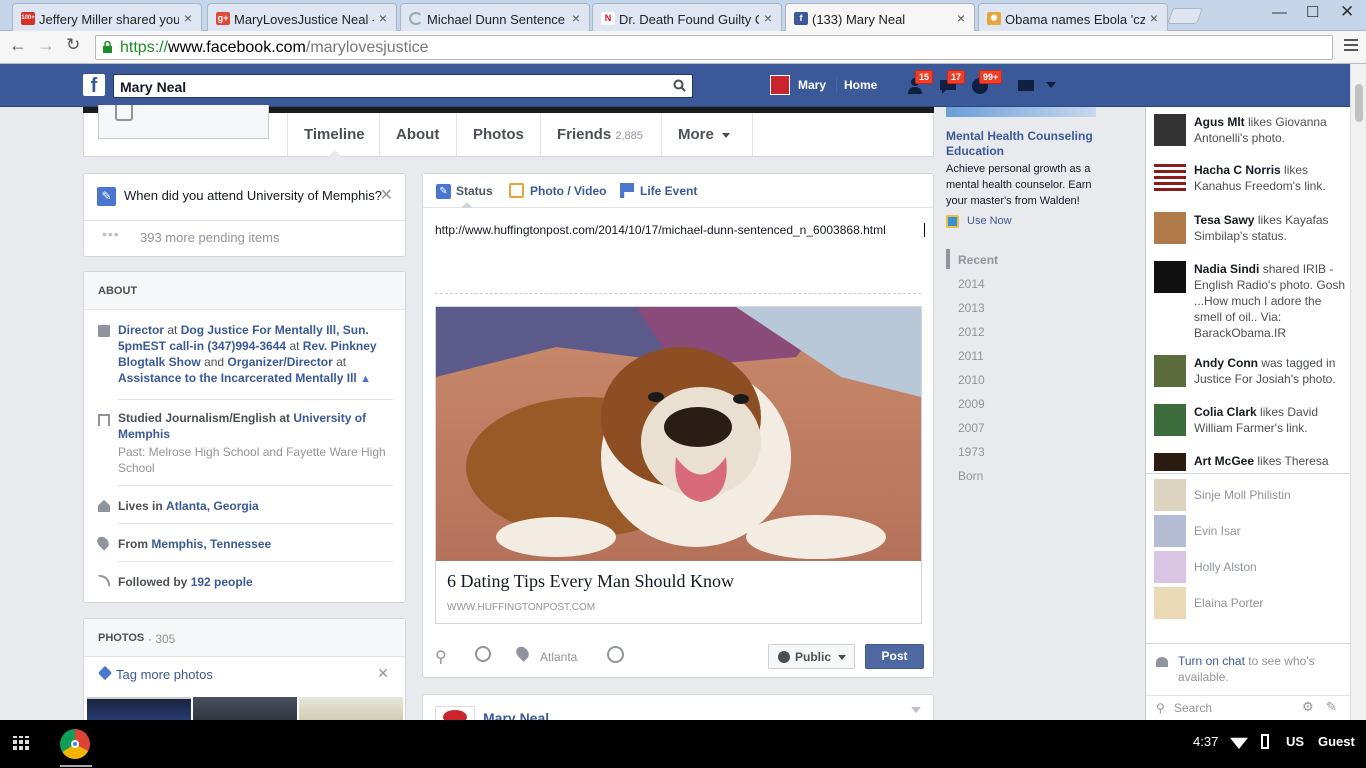  What do you see at coordinates (403, 86) in the screenshot?
I see `search-input: Mary Neal` at bounding box center [403, 86].